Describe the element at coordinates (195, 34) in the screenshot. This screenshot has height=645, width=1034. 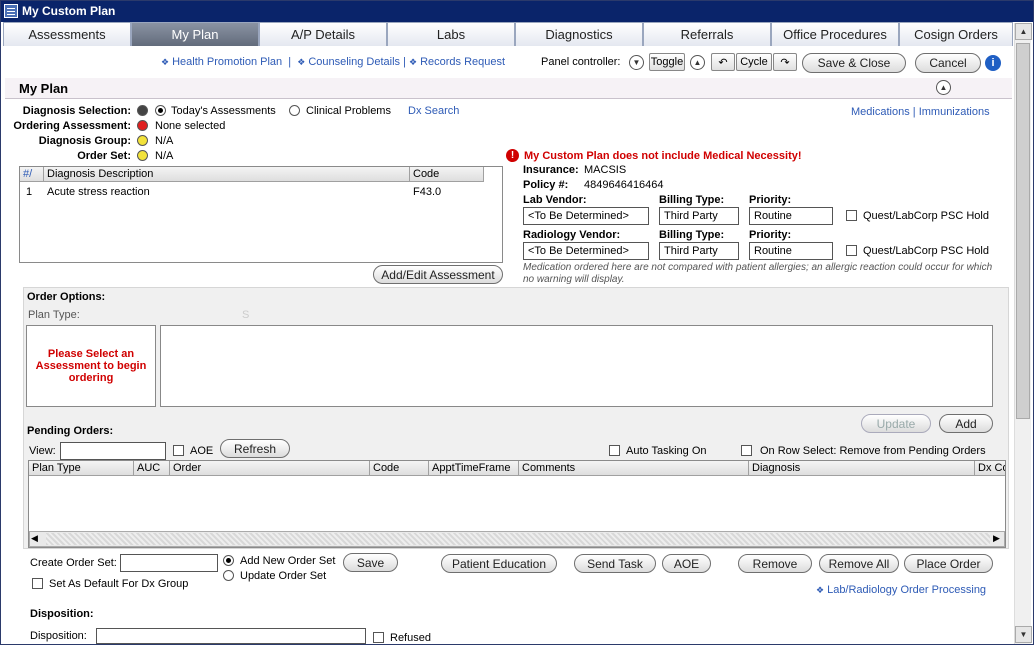
I see `tab-my-plan: My Plan` at that location.